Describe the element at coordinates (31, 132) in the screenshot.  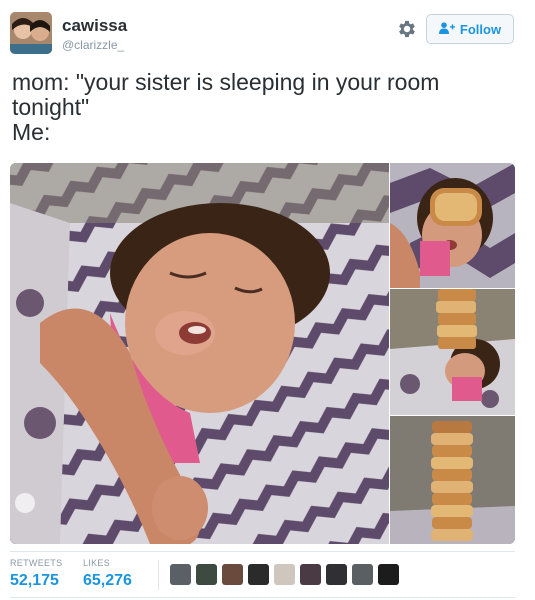
I see `tweet-line: Me:` at that location.